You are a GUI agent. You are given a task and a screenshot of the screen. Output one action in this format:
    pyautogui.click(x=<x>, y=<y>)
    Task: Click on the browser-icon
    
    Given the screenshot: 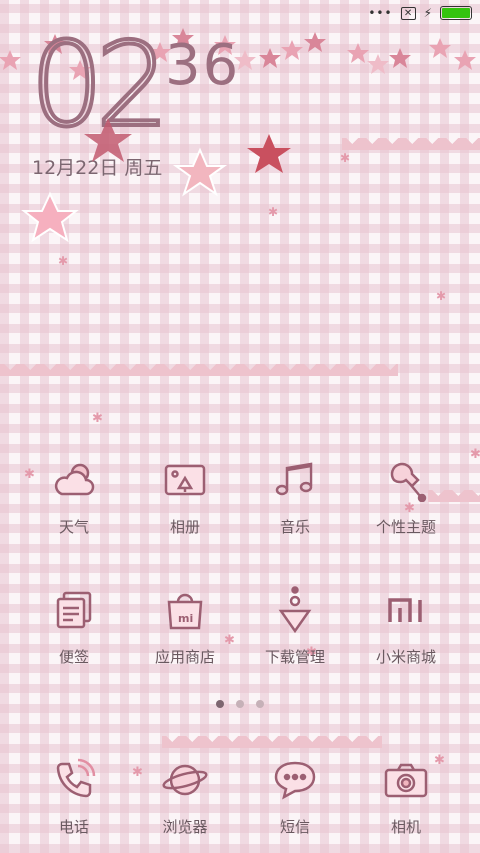 What is the action you would take?
    pyautogui.click(x=185, y=780)
    